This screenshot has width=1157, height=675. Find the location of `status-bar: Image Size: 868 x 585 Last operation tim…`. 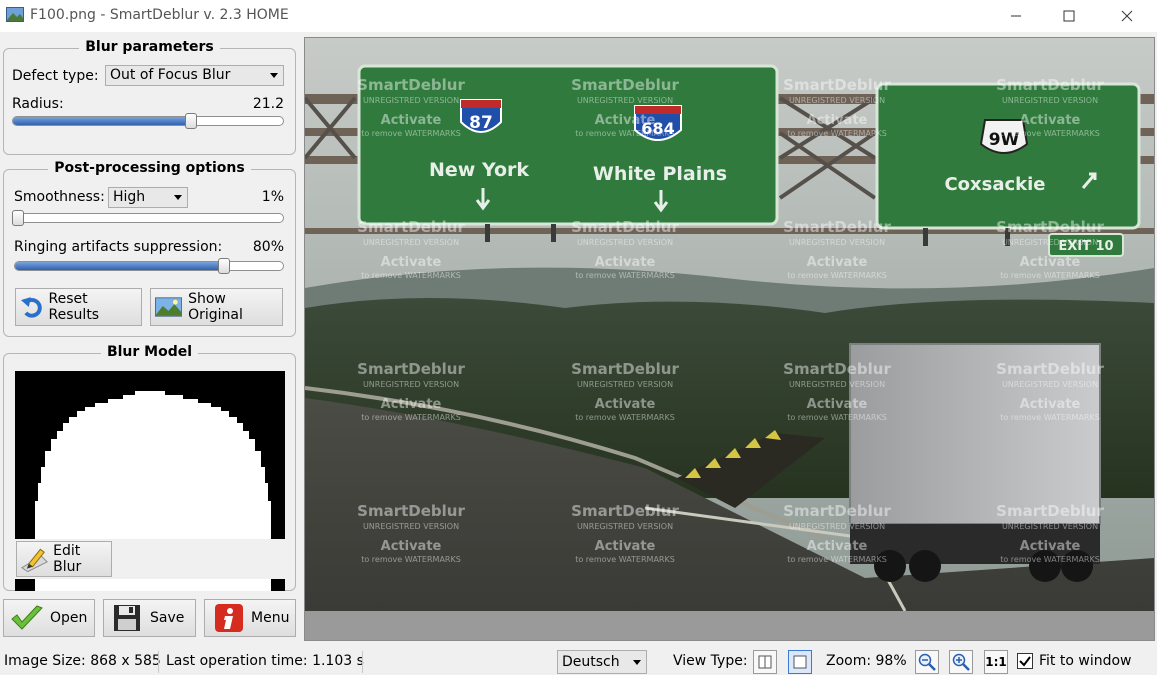

status-bar: Image Size: 868 x 585 Last operation tim… is located at coordinates (578, 661).